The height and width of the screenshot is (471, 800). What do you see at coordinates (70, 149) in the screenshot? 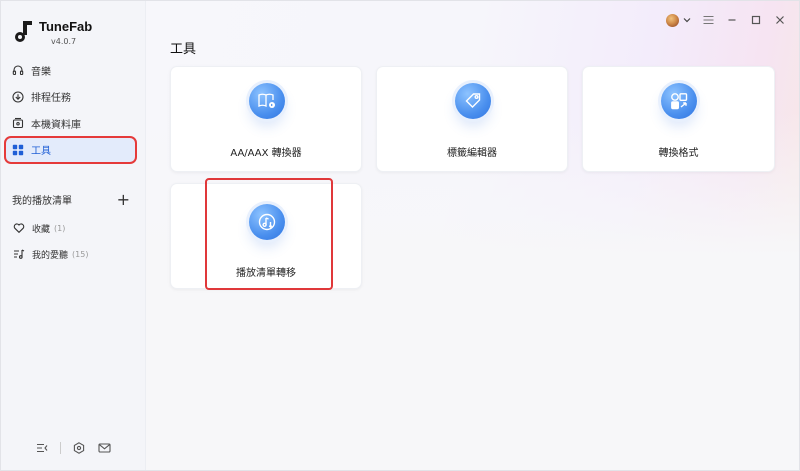
I see `sidebar-item-tools: 工具` at bounding box center [70, 149].